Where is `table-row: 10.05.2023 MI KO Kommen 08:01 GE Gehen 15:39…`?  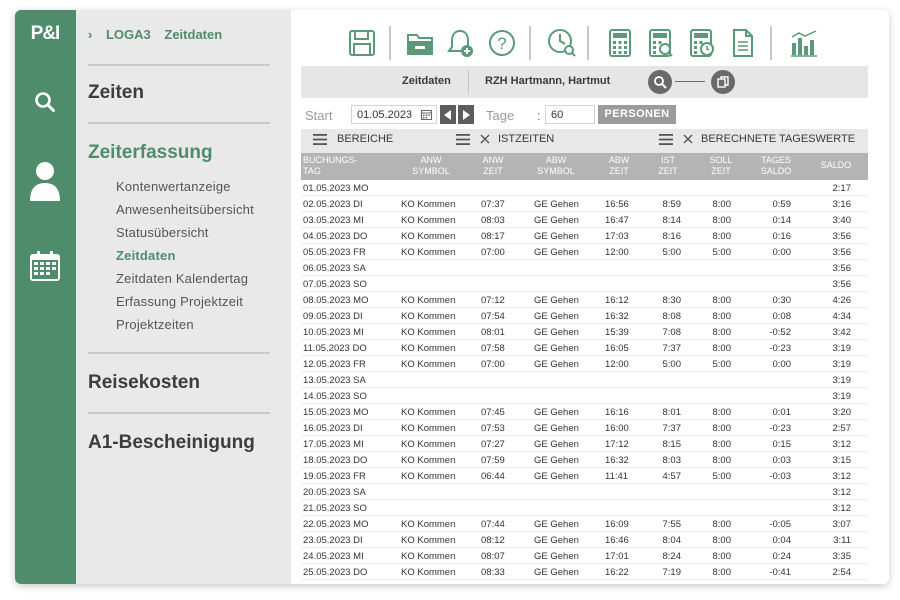
table-row: 10.05.2023 MI KO Kommen 08:01 GE Gehen 15:39… is located at coordinates (584, 332).